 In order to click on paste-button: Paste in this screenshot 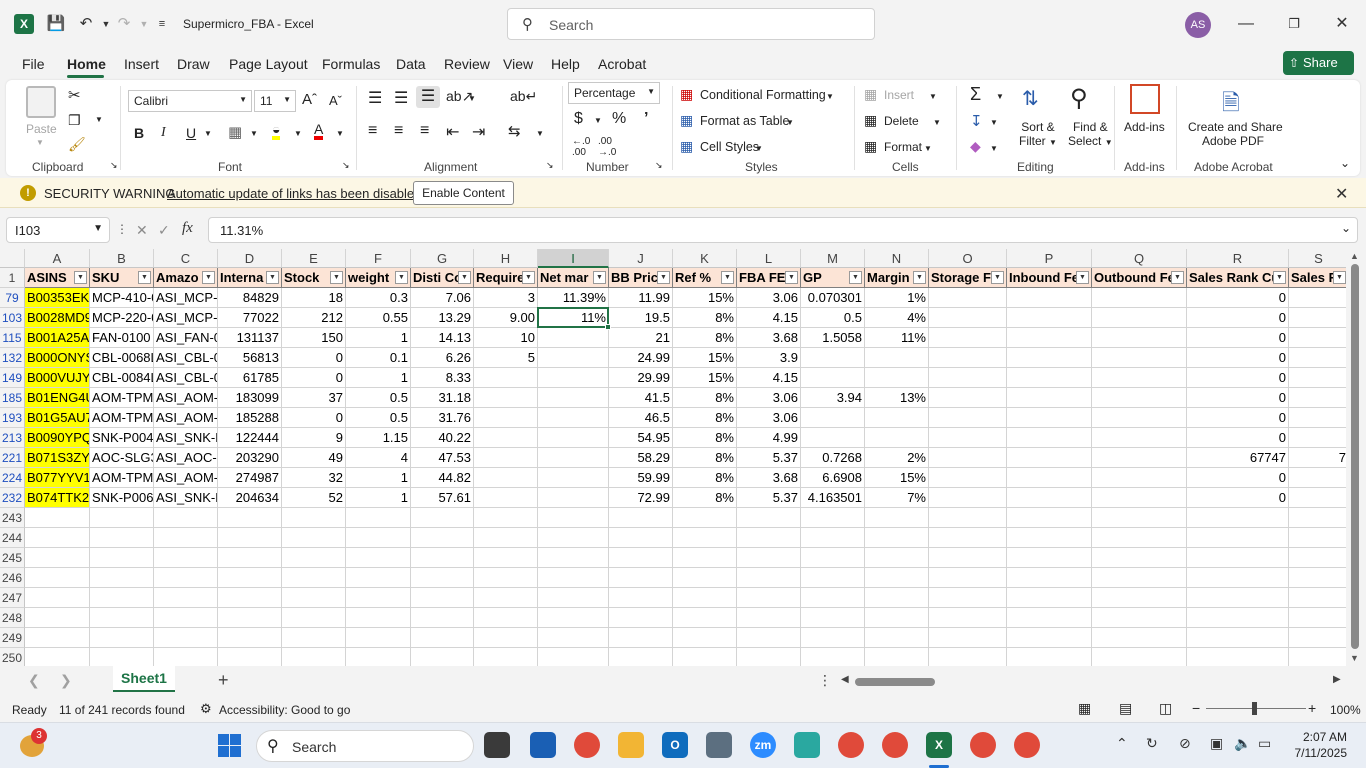, I will do `click(41, 129)`.